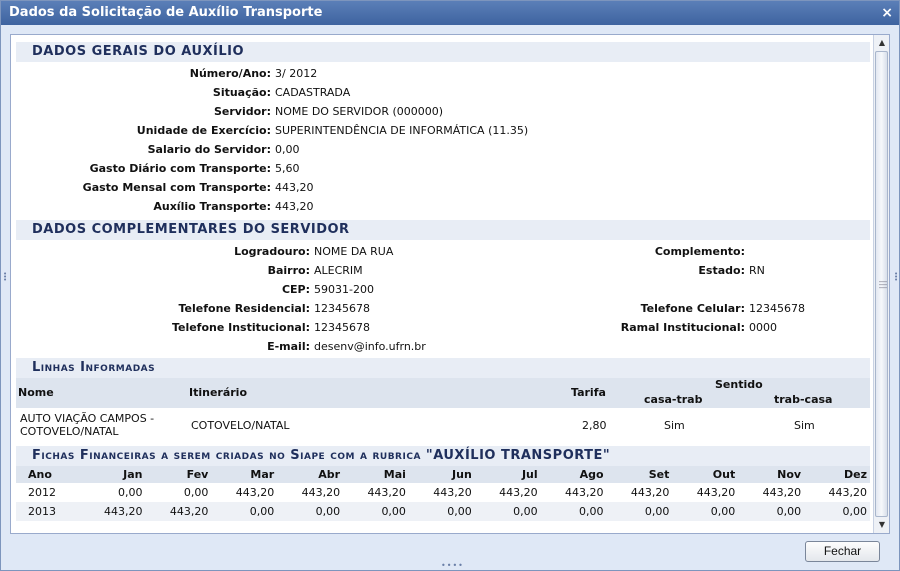  Describe the element at coordinates (682, 327) in the screenshot. I see `field-label: Ramal Institucional:` at that location.